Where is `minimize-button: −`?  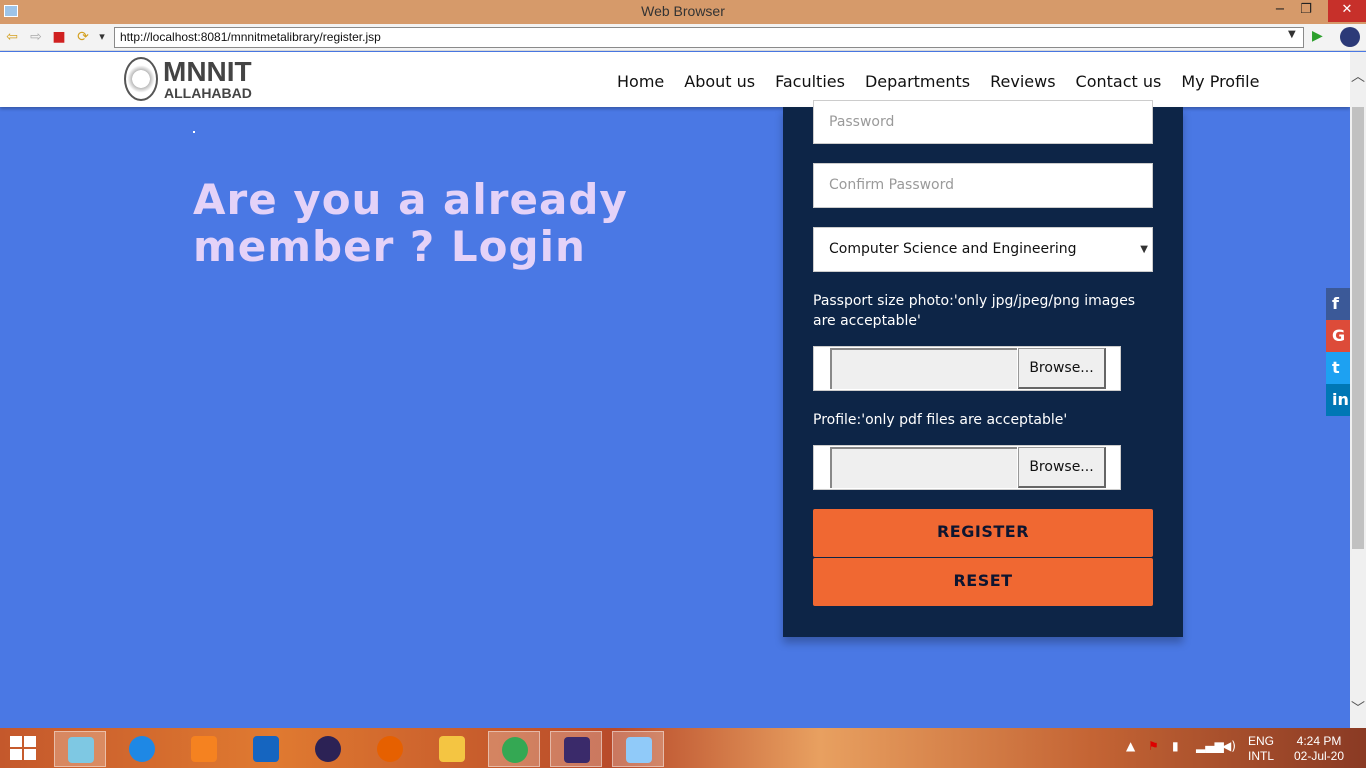
minimize-button: − is located at coordinates (1280, 11).